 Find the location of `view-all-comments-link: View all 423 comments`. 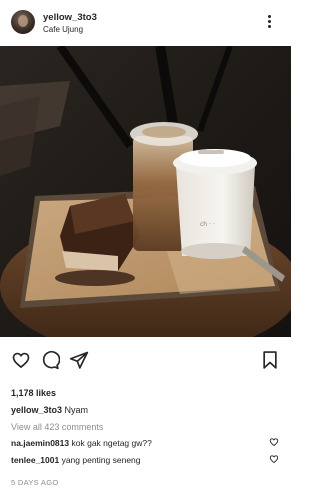

view-all-comments-link: View all 423 comments is located at coordinates (57, 427).